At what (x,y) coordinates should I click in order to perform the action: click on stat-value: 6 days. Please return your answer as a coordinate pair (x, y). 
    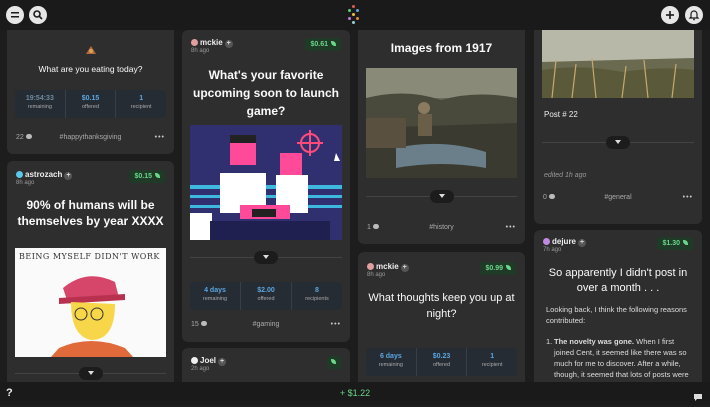
    Looking at the image, I should click on (390, 356).